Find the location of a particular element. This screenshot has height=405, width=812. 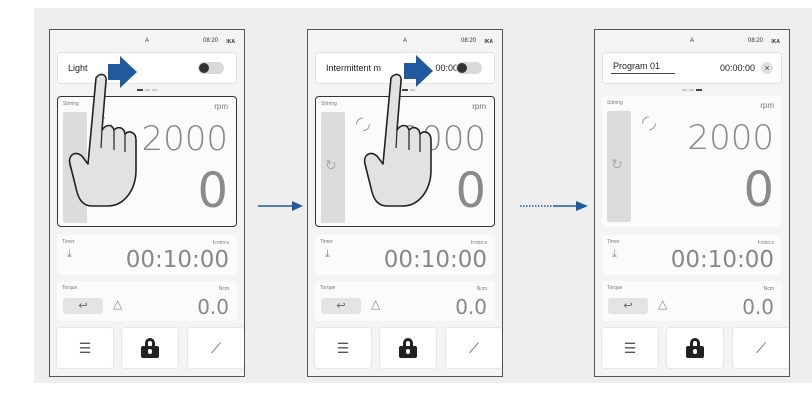

flow-arrow-solid is located at coordinates (280, 206).